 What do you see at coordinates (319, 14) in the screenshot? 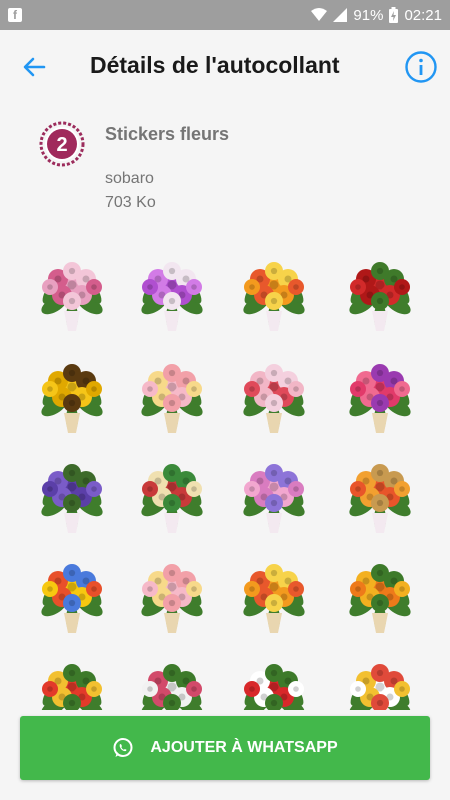
I see `wifi-icon` at bounding box center [319, 14].